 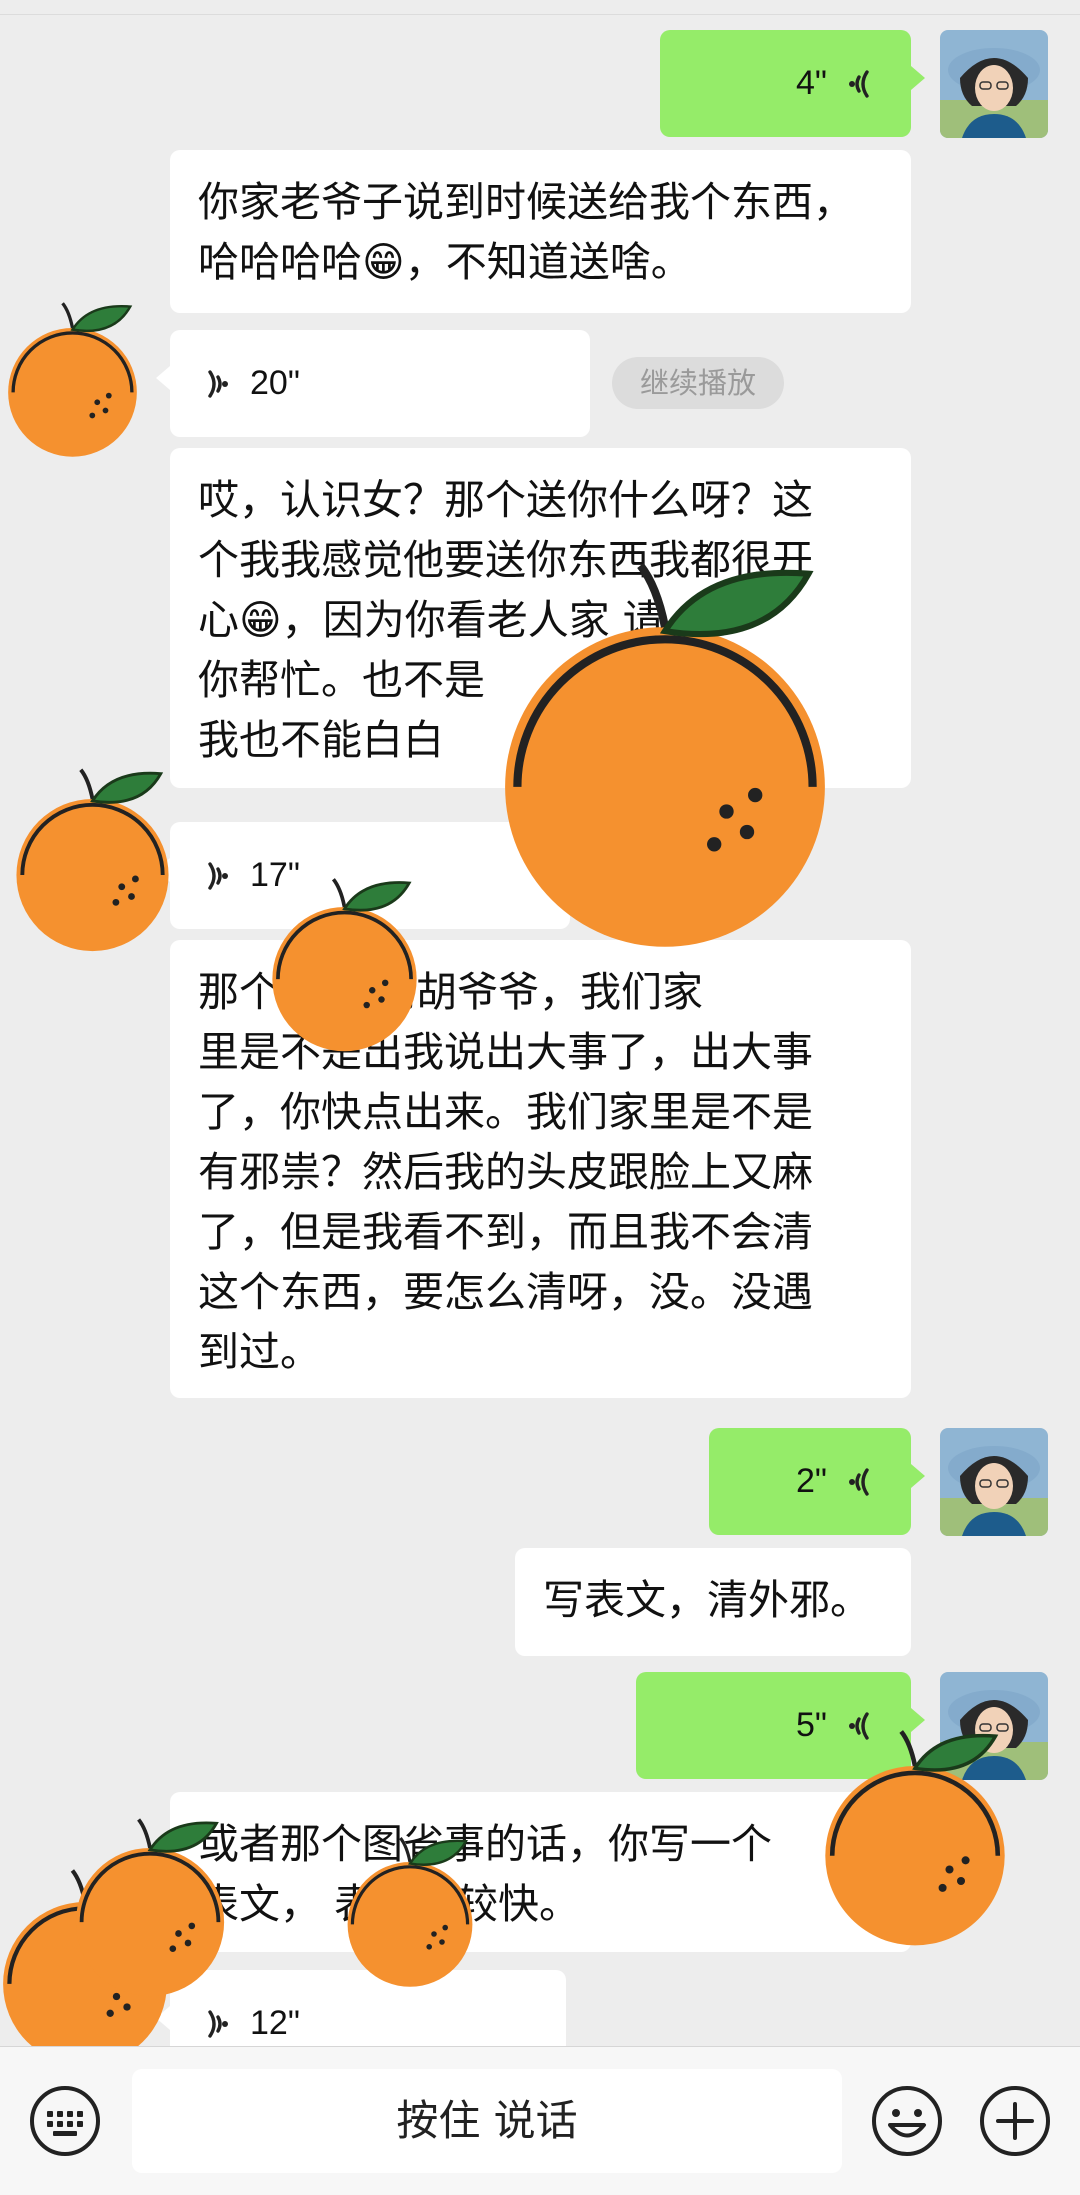 I want to click on plus-icon, so click(x=1015, y=2121).